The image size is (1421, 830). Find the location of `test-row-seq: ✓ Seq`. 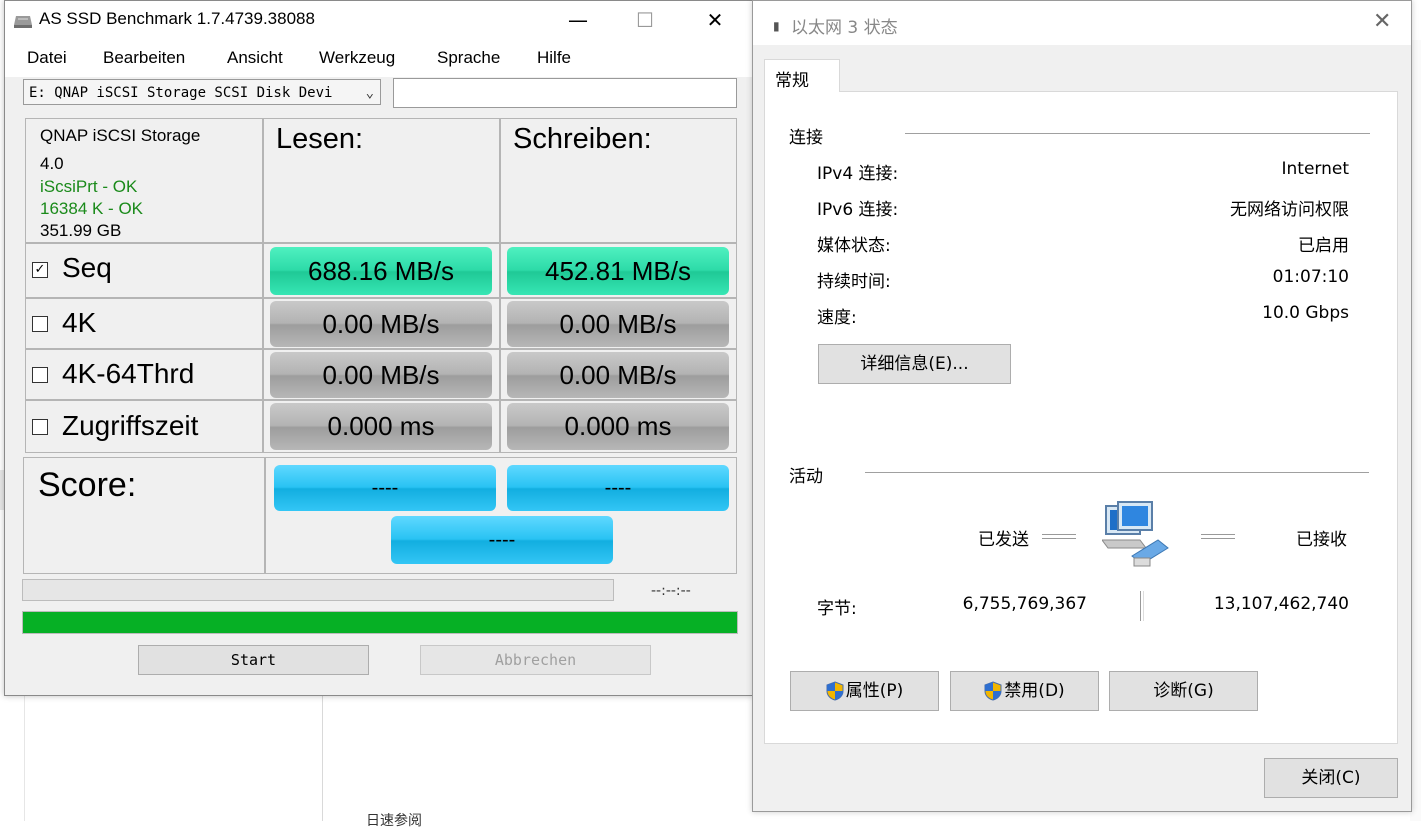

test-row-seq: ✓ Seq is located at coordinates (144, 270).